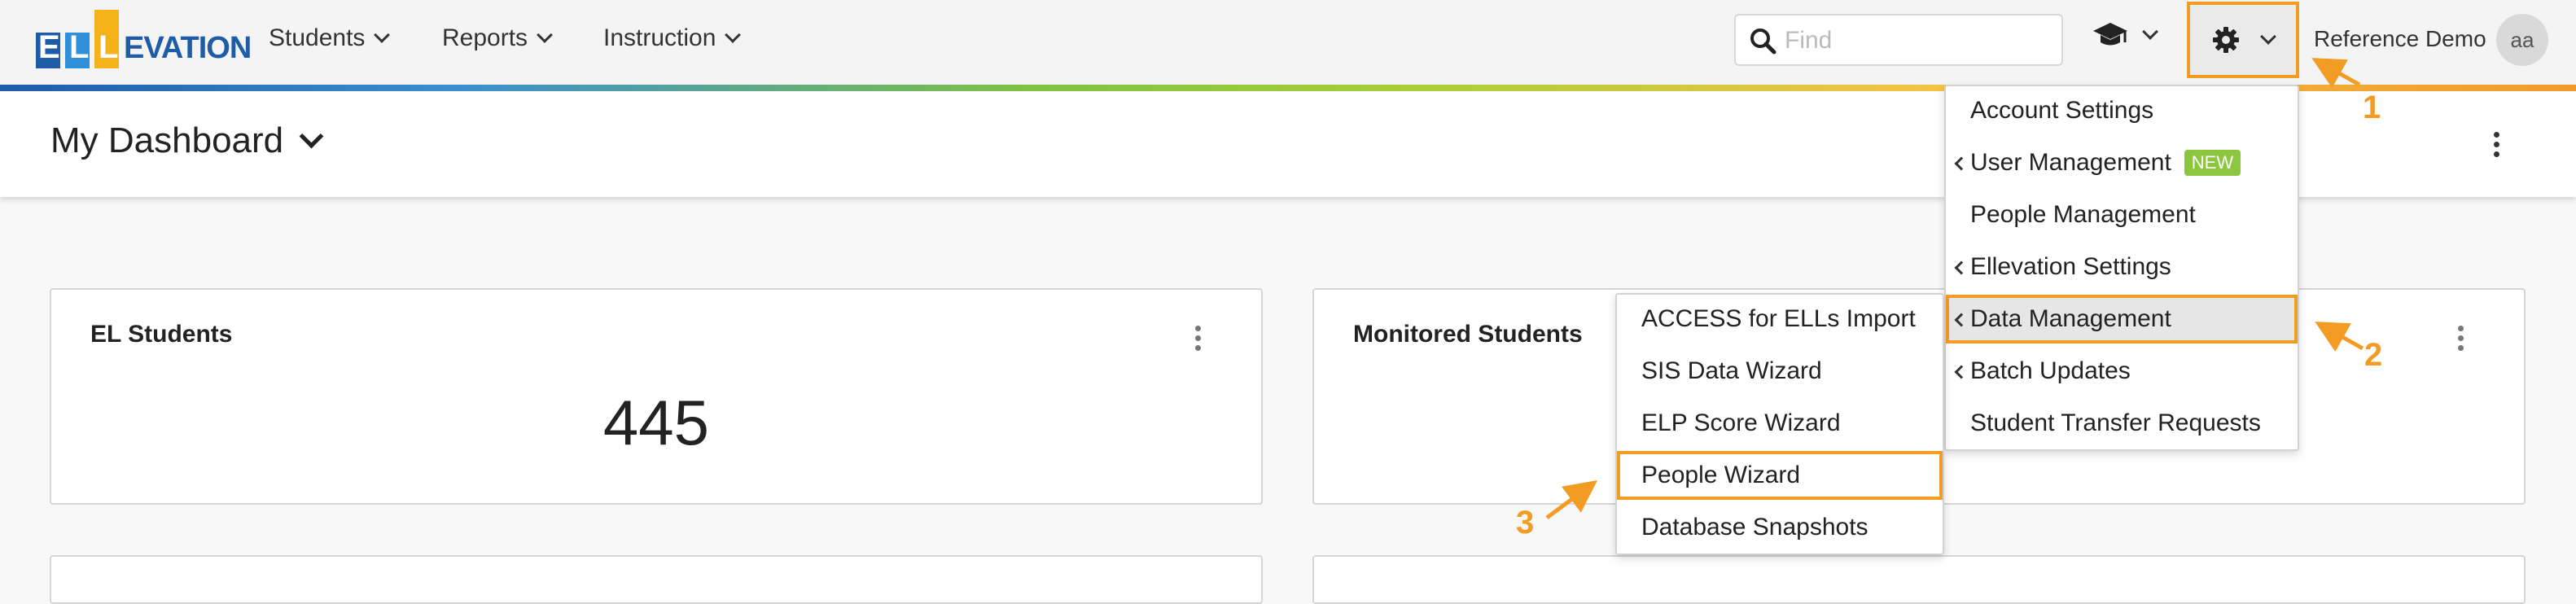 This screenshot has width=2576, height=604. Describe the element at coordinates (2372, 107) in the screenshot. I see `annotation-step-1: 1` at that location.